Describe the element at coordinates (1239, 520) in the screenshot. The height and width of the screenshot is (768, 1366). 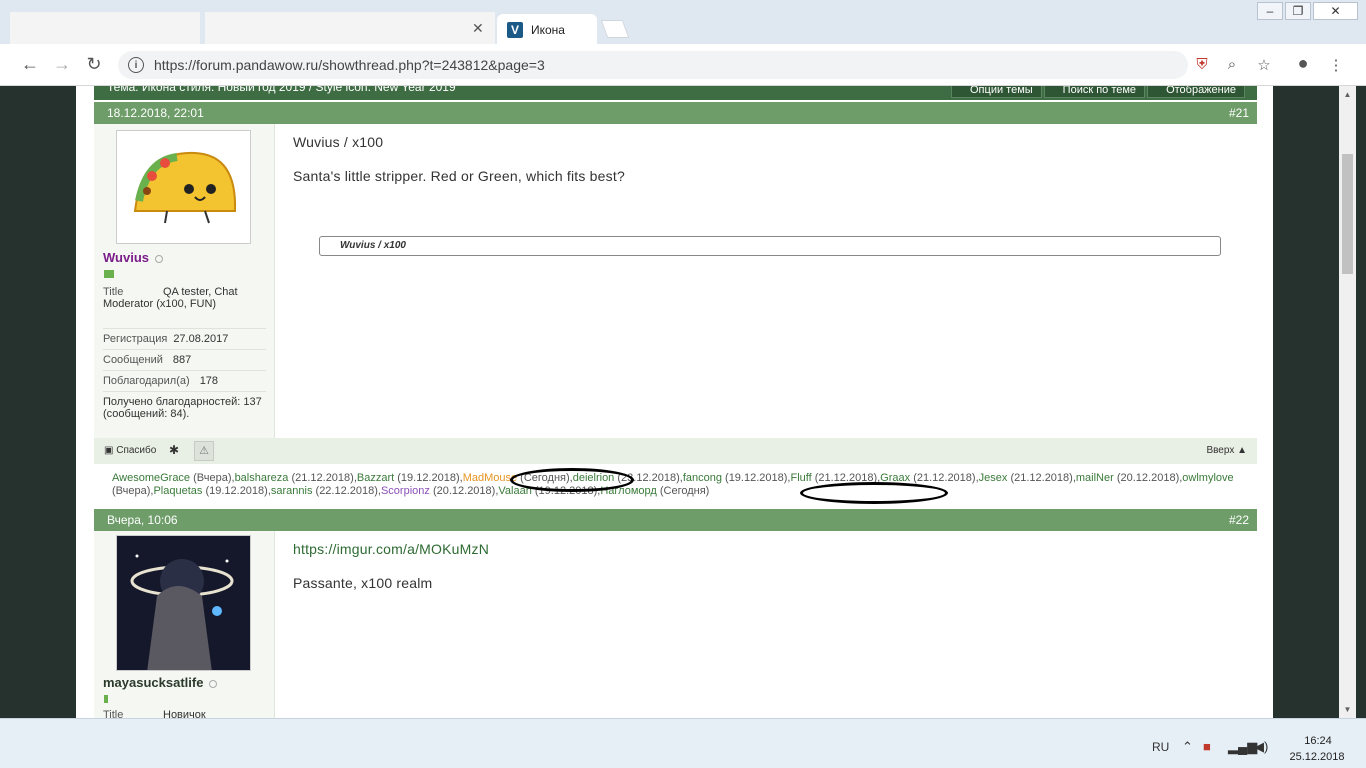
I see `post-number-link: #22` at that location.